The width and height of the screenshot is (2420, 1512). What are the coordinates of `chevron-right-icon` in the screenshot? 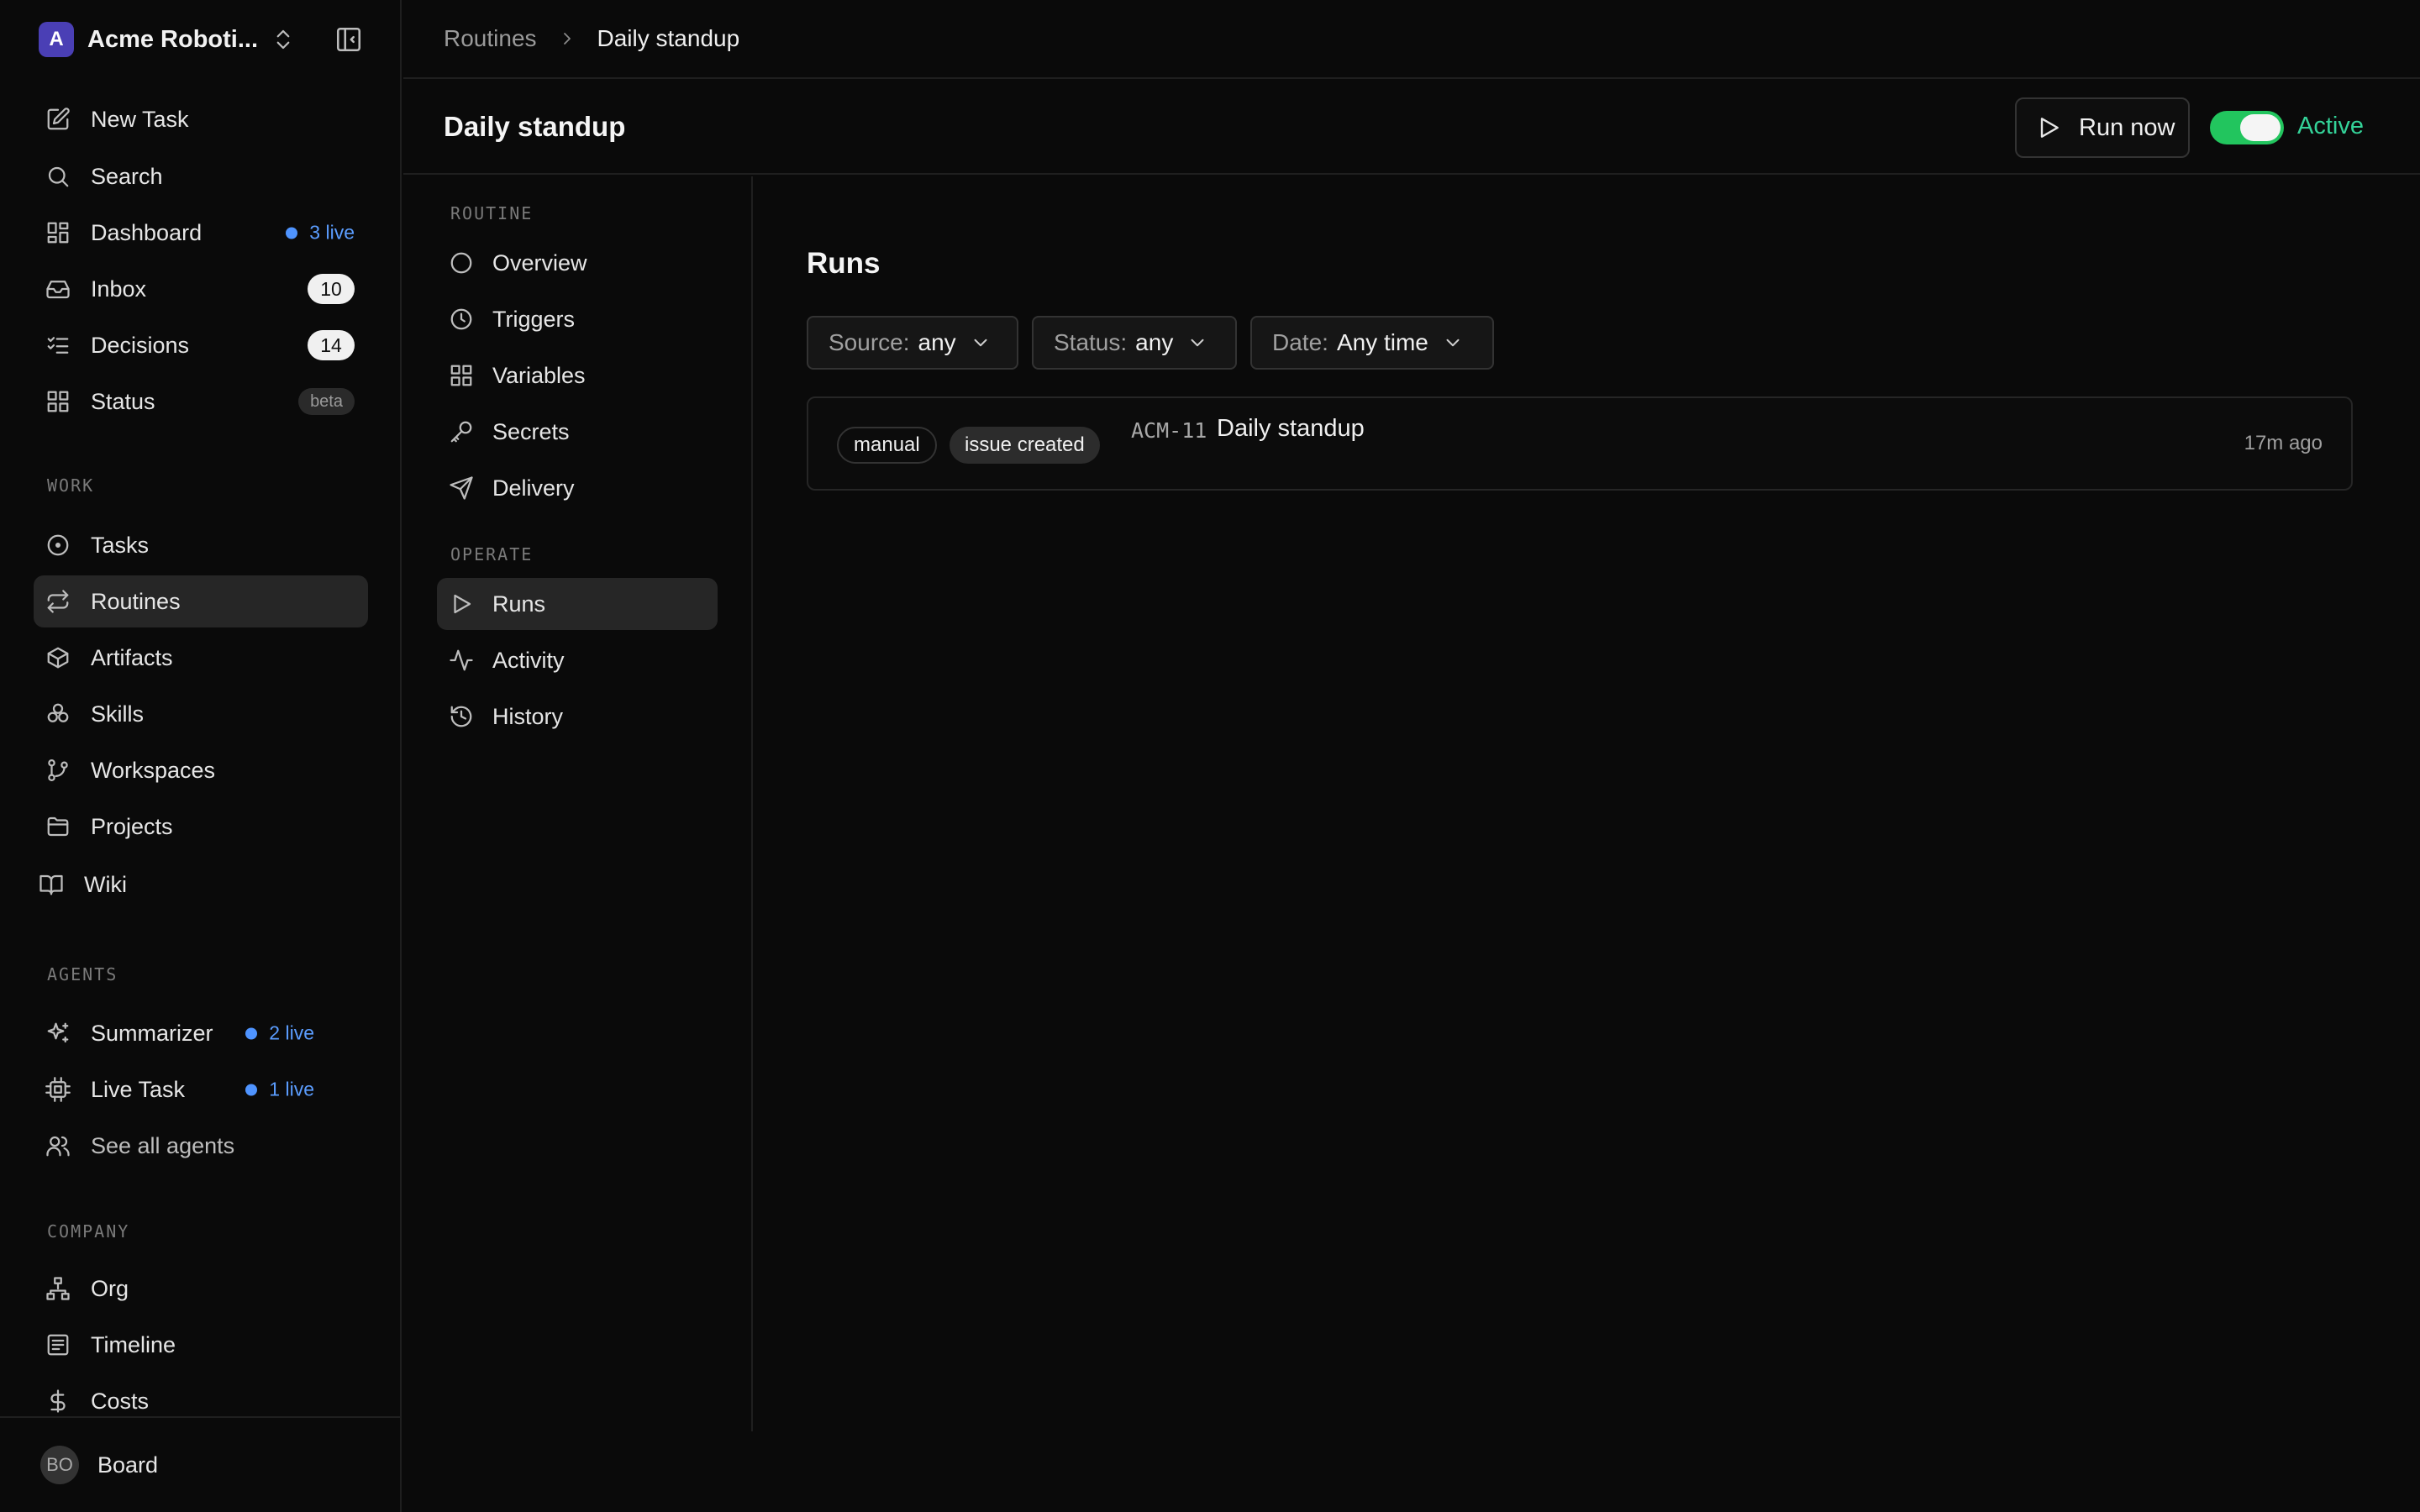 It's located at (567, 39).